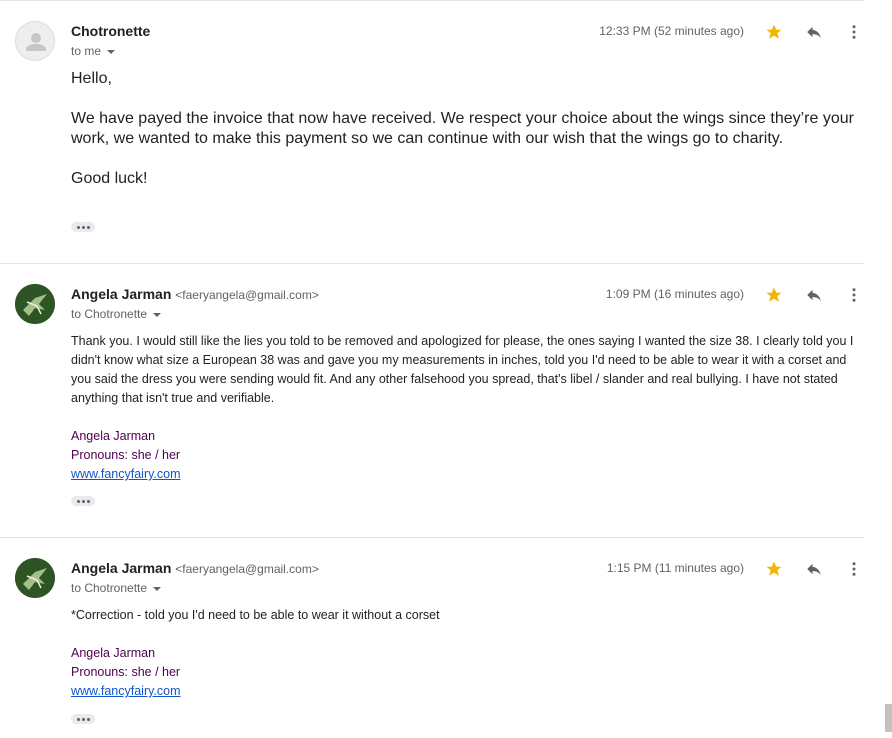 This screenshot has width=892, height=738. I want to click on message-time: 12:33 PM (52 minutes ago), so click(671, 31).